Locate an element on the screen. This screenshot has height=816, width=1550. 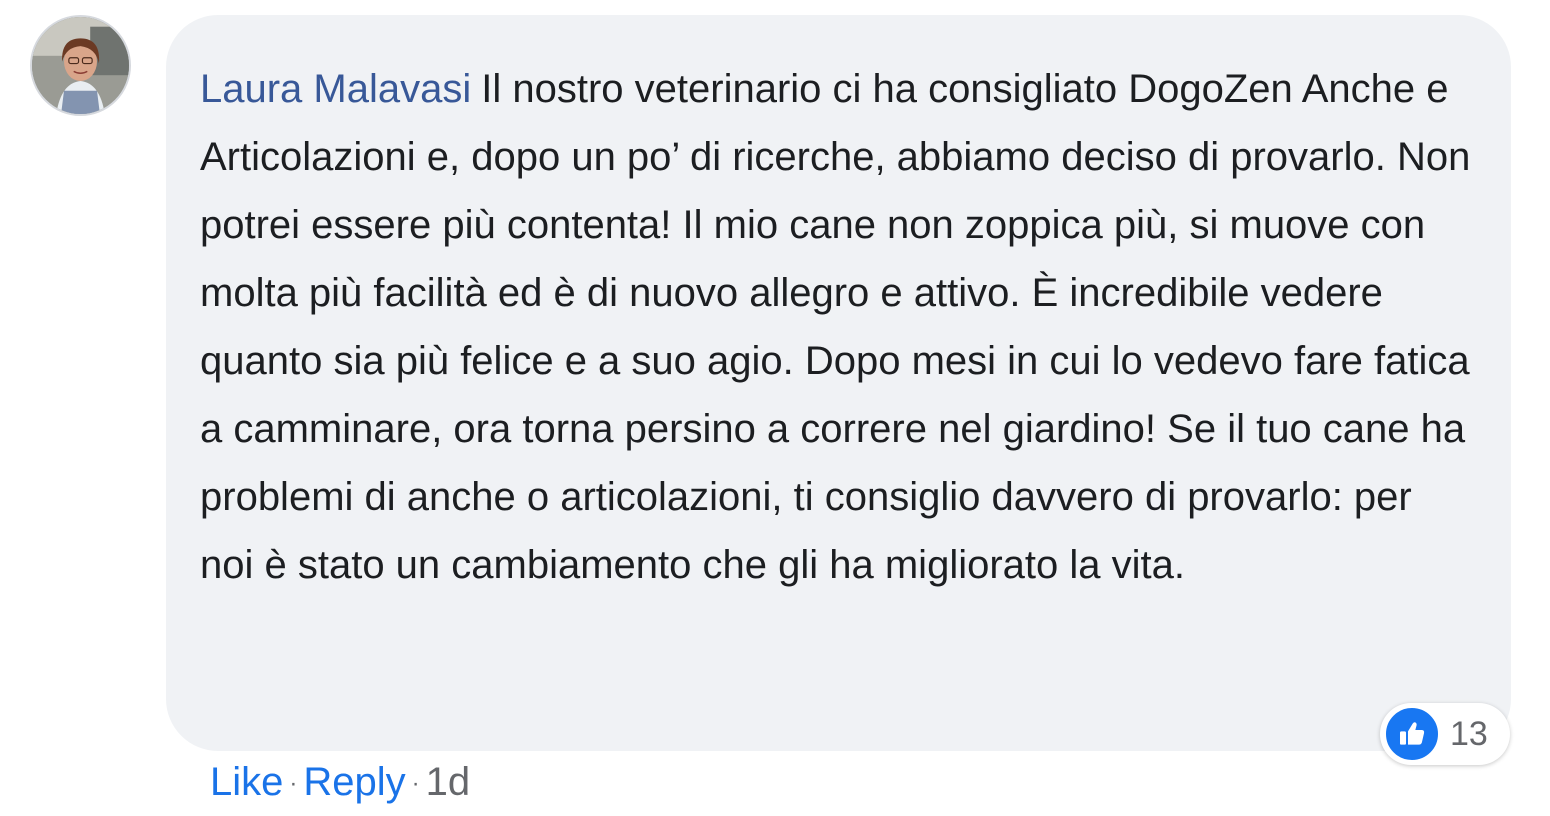
like-link: Like is located at coordinates (246, 782).